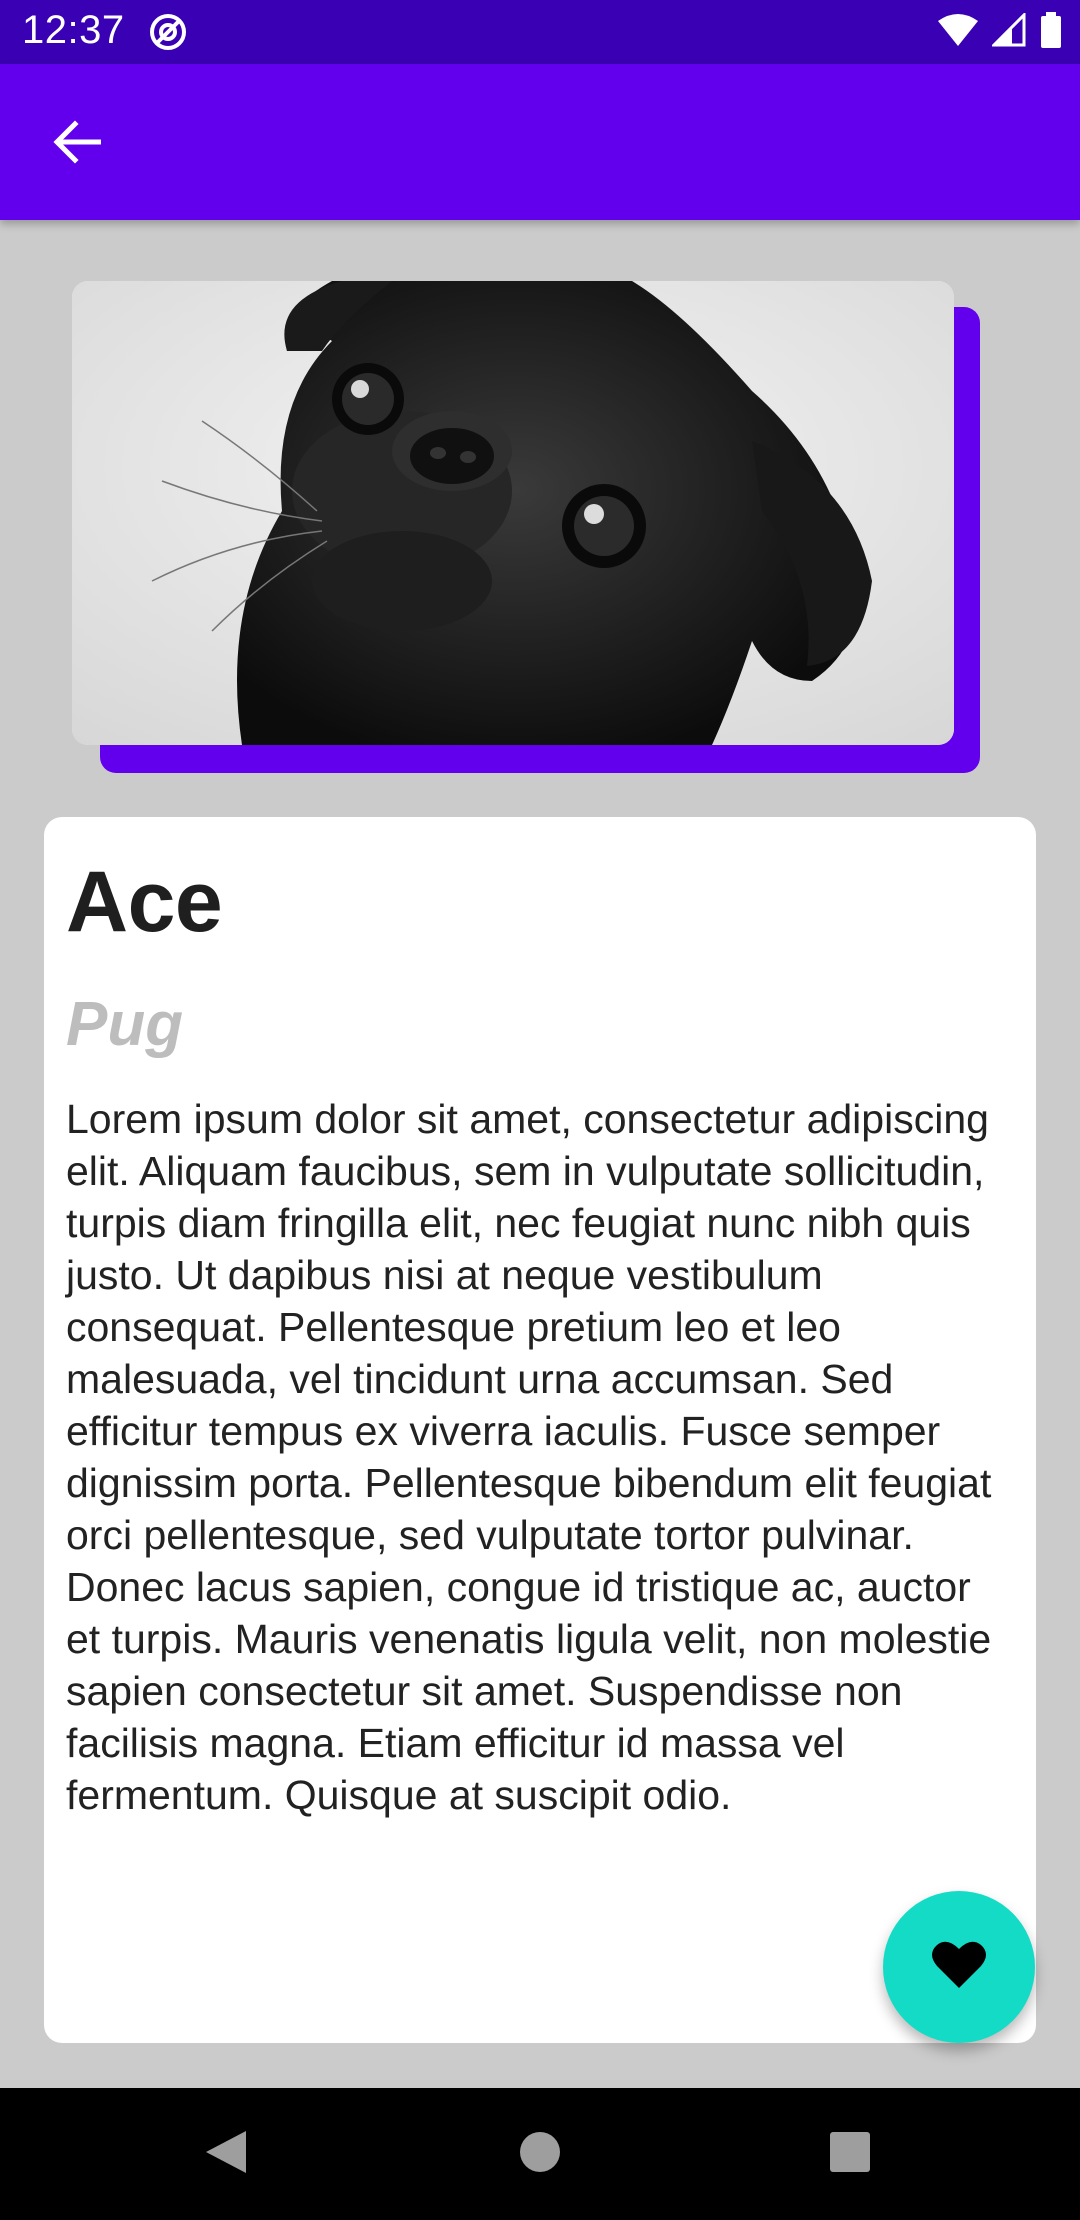 This screenshot has width=1080, height=2220. I want to click on app-bar, so click(540, 142).